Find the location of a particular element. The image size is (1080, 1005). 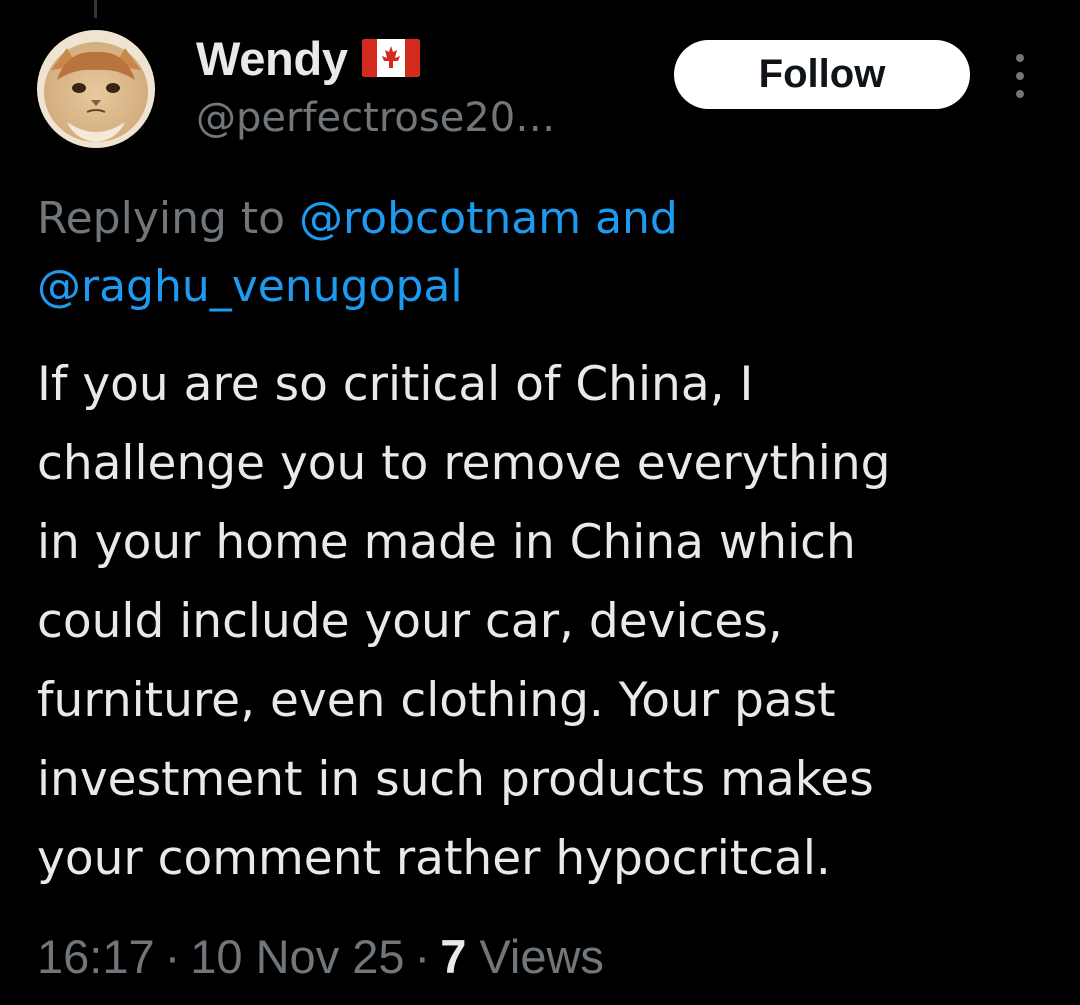

thread-connector-line is located at coordinates (95, 9).